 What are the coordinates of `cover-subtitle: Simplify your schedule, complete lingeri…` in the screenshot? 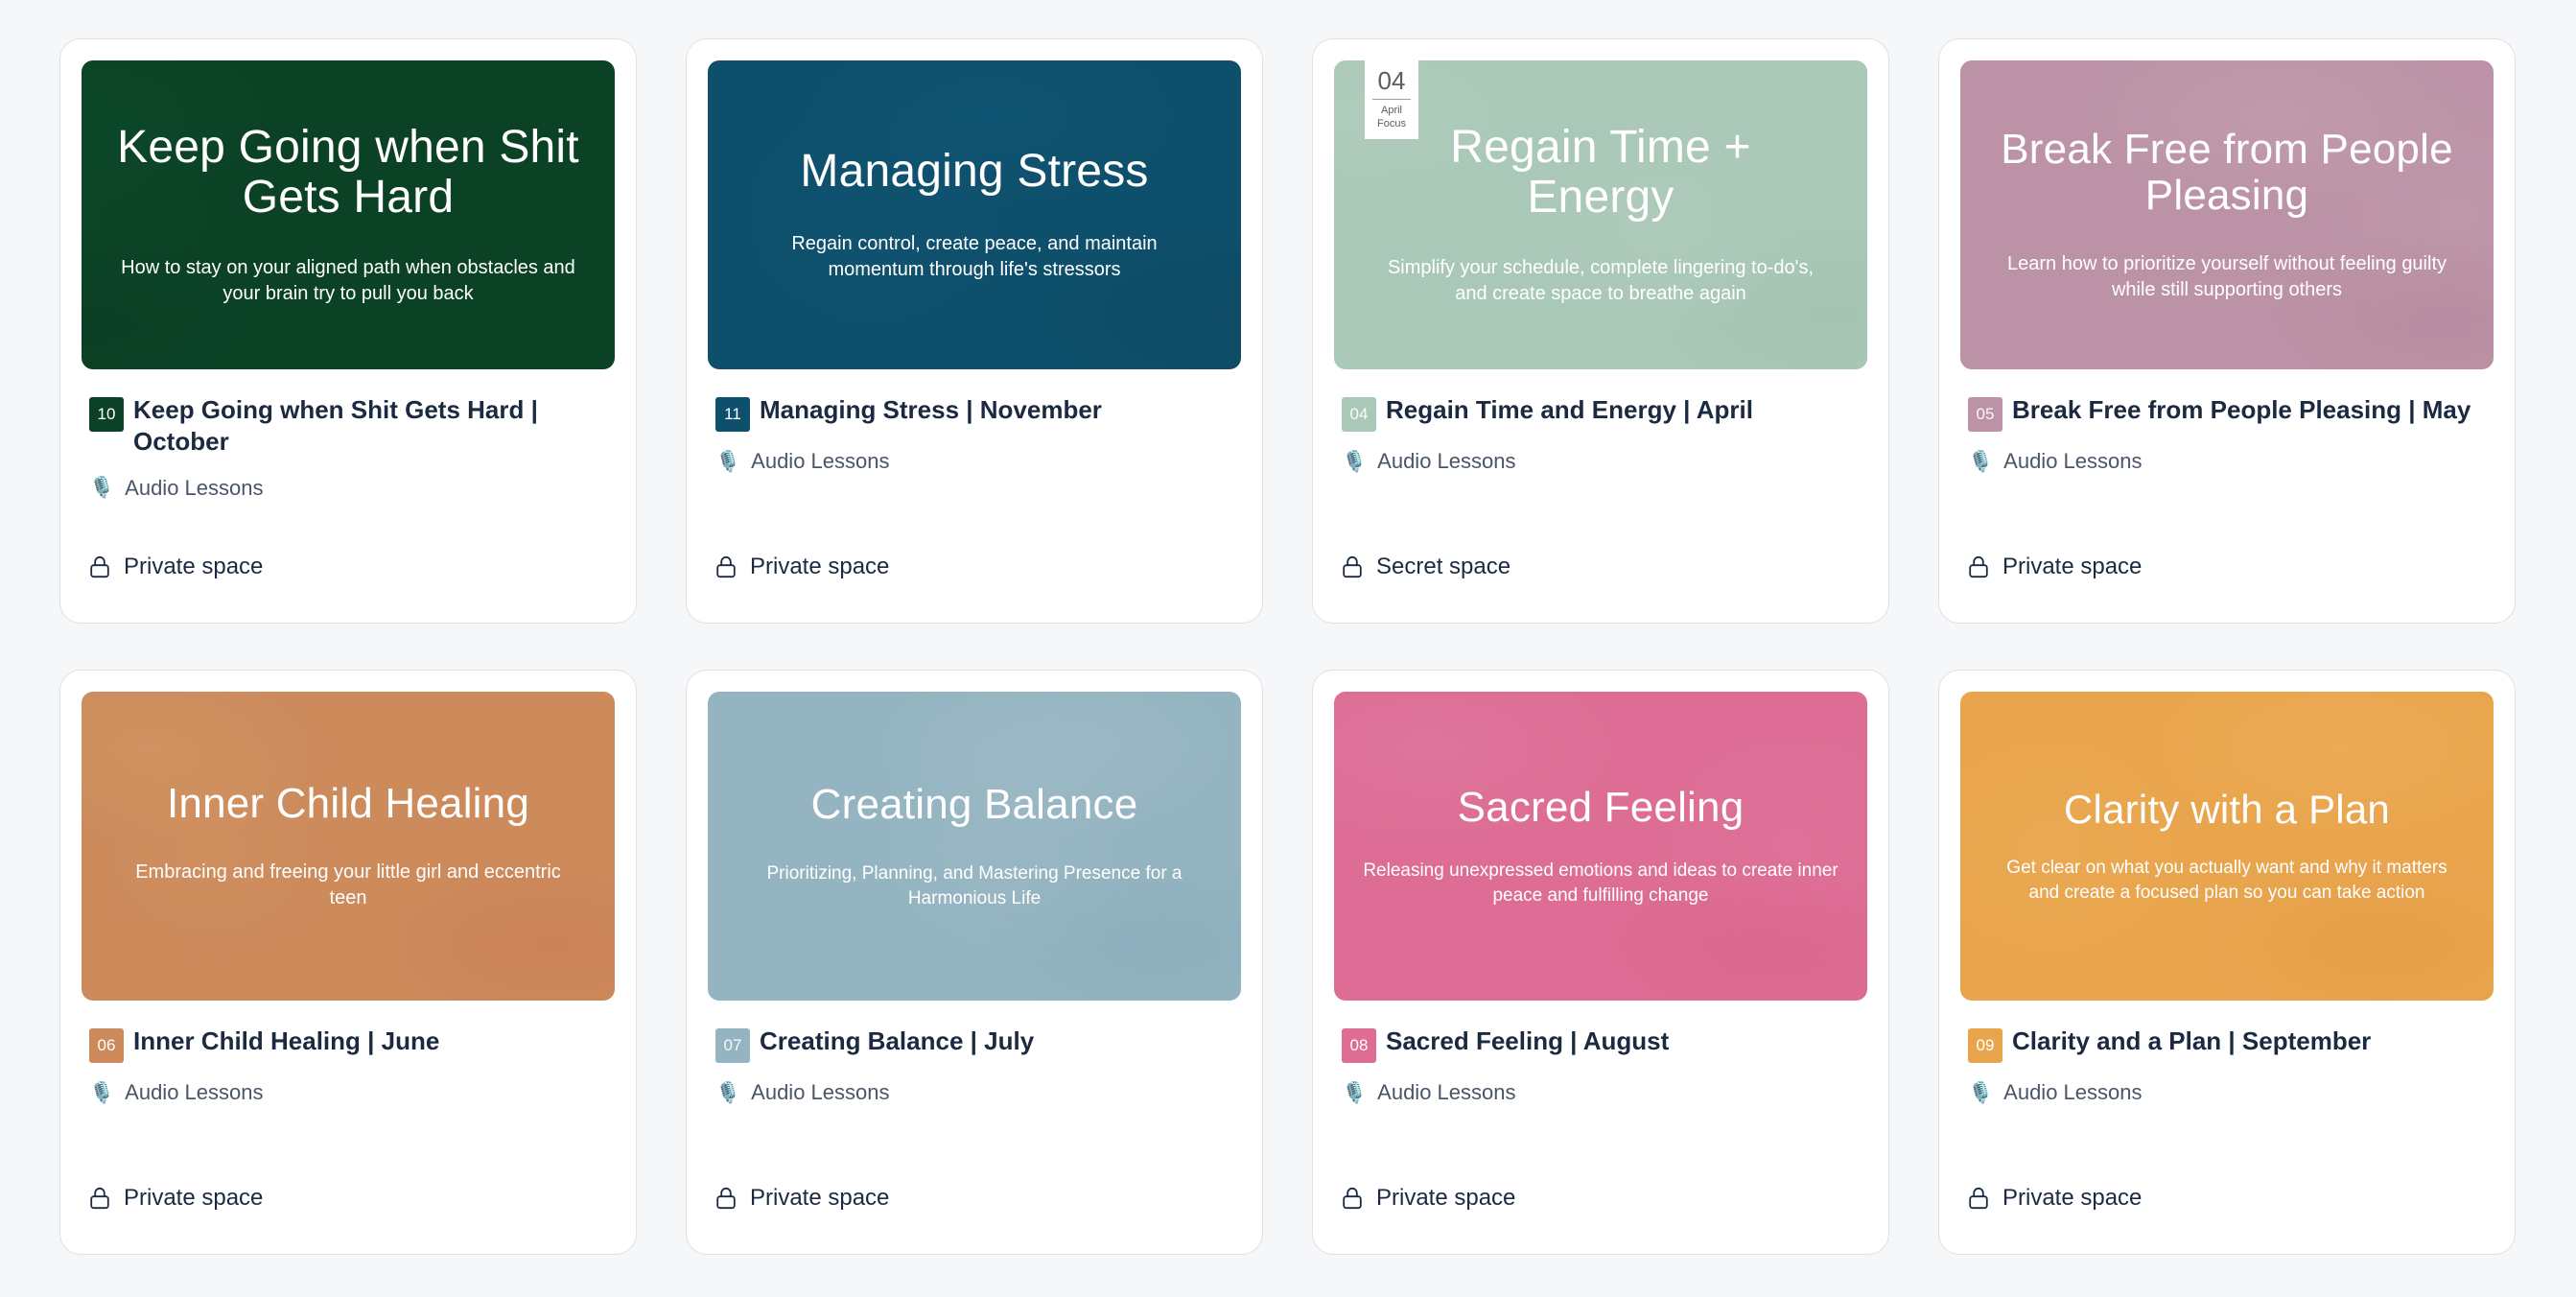 It's located at (1601, 280).